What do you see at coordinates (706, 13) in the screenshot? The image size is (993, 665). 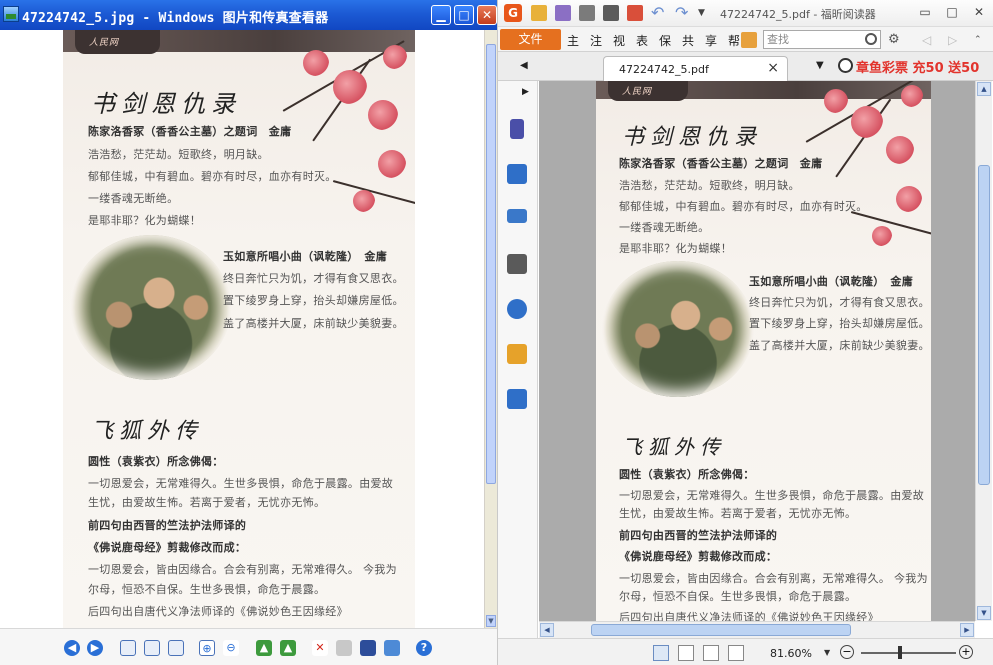 I see `quick-access-menu-icon: ▼` at bounding box center [706, 13].